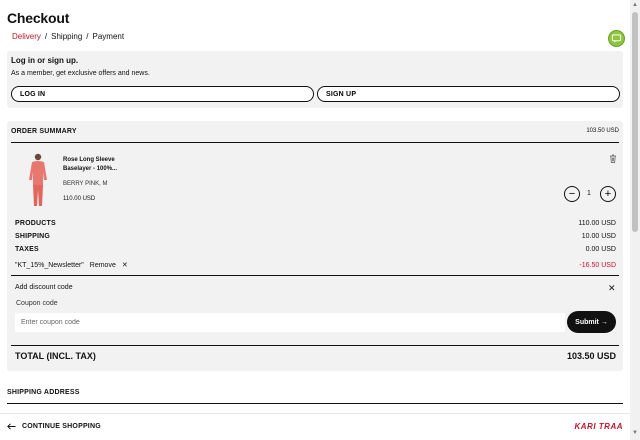 Image resolution: width=640 pixels, height=440 pixels. Describe the element at coordinates (162, 94) in the screenshot. I see `login-button: LOG IN` at that location.